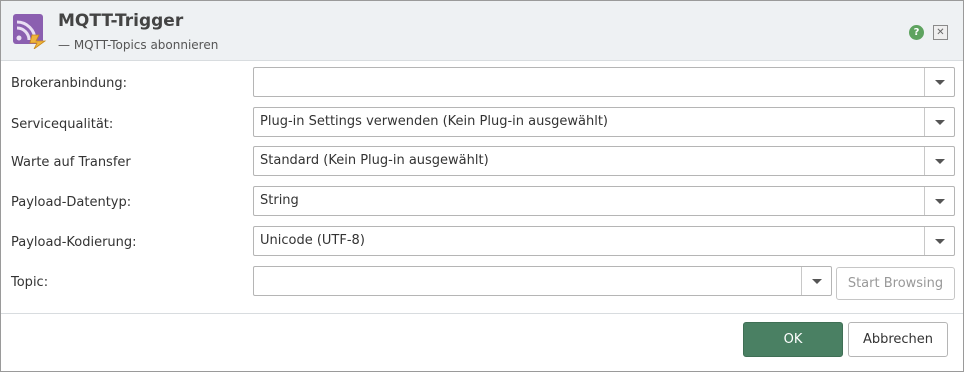 The width and height of the screenshot is (964, 372). Describe the element at coordinates (138, 45) in the screenshot. I see `dialog-subtitle: — MQTT-Topics abonnieren` at that location.